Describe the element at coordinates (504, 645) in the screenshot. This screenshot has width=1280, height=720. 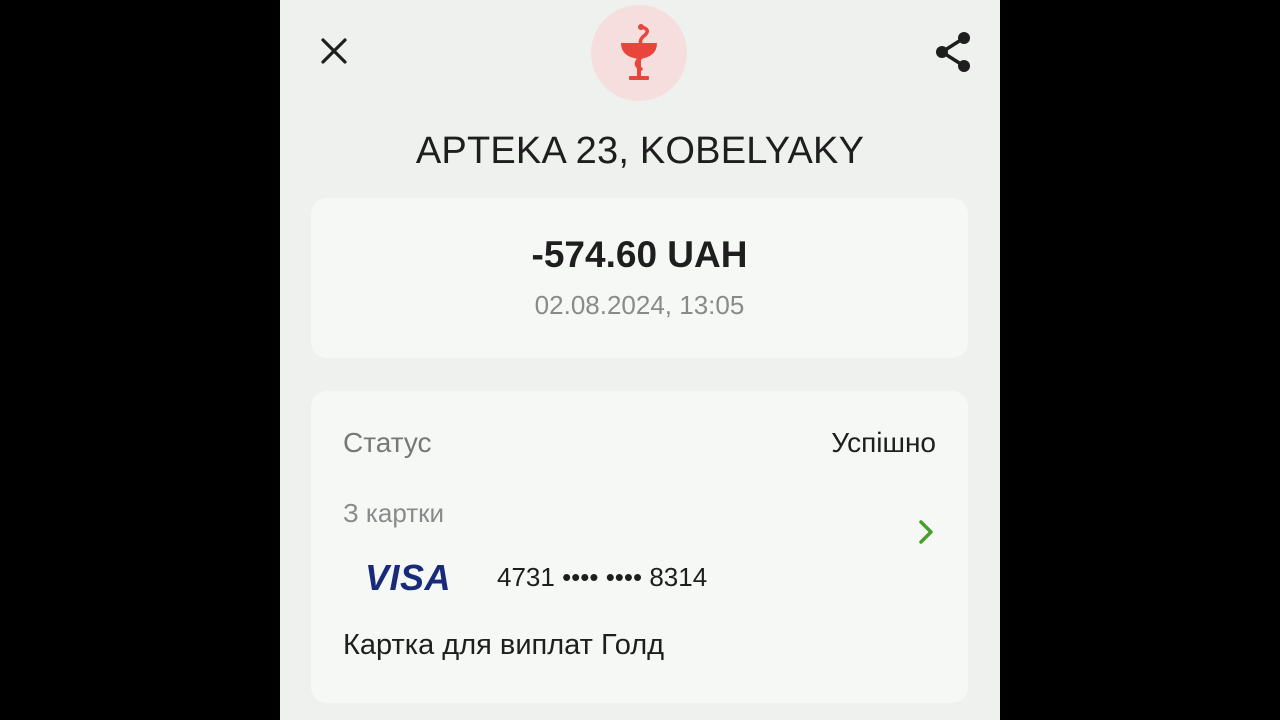
I see `card-name: Картка для виплат Голд` at that location.